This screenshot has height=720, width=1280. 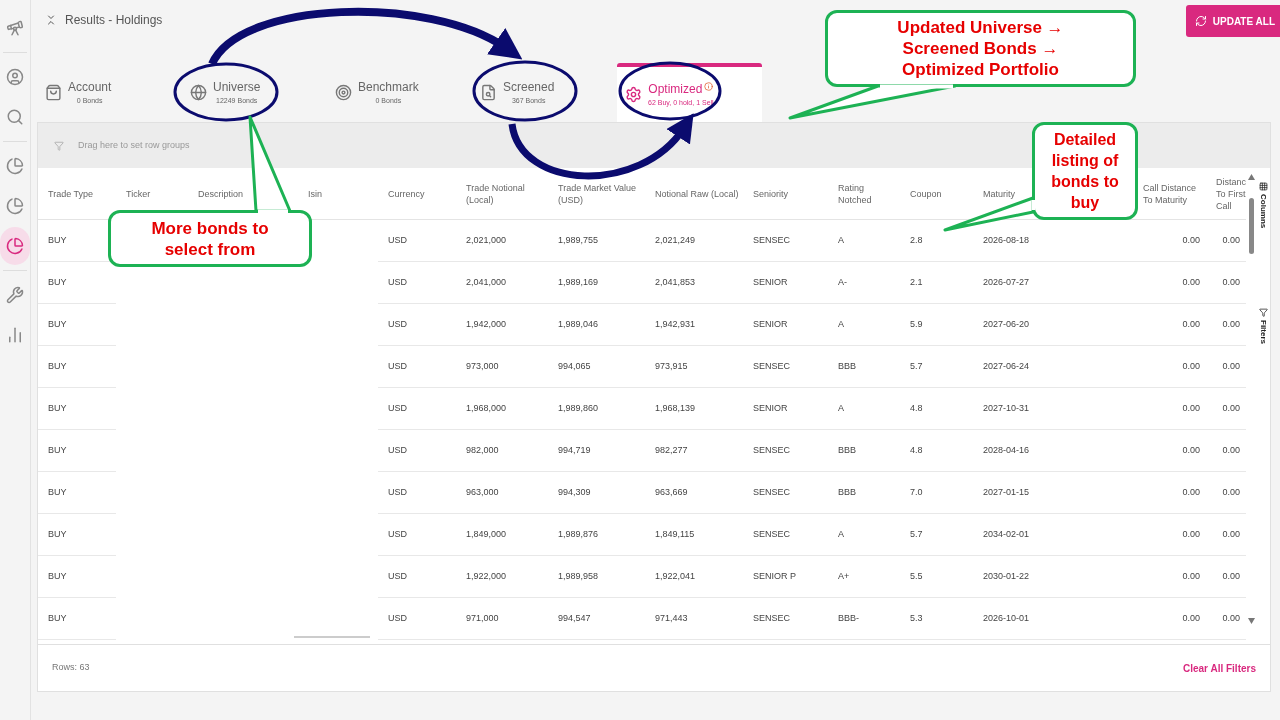 I want to click on horizontal-scrollbar, so click(x=332, y=637).